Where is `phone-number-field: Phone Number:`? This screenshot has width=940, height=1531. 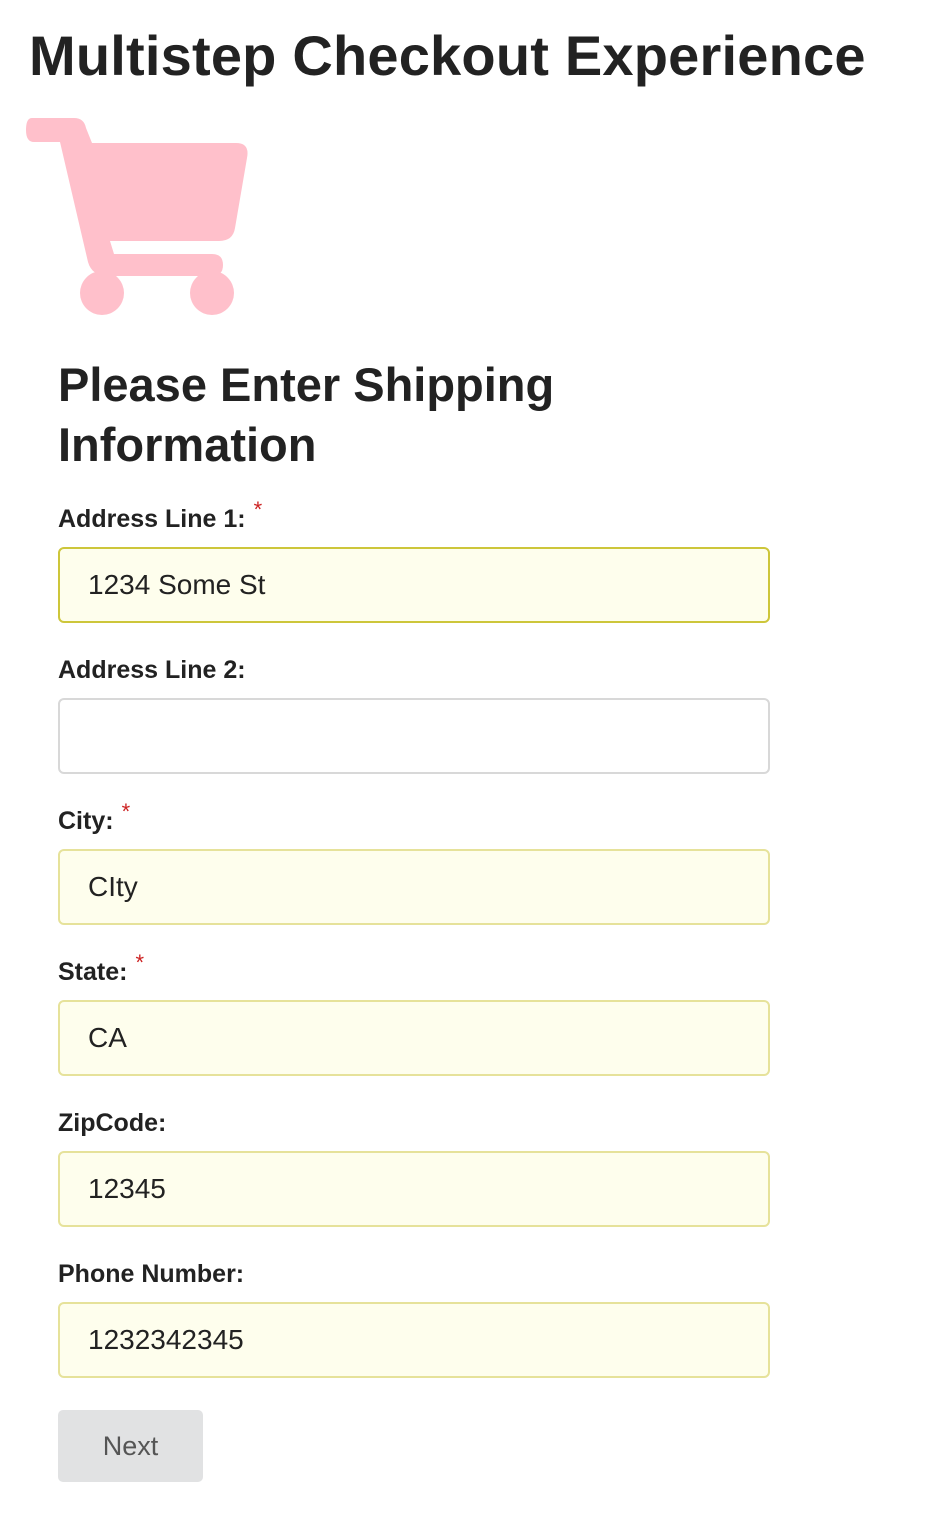
phone-number-field: Phone Number: is located at coordinates (414, 1319).